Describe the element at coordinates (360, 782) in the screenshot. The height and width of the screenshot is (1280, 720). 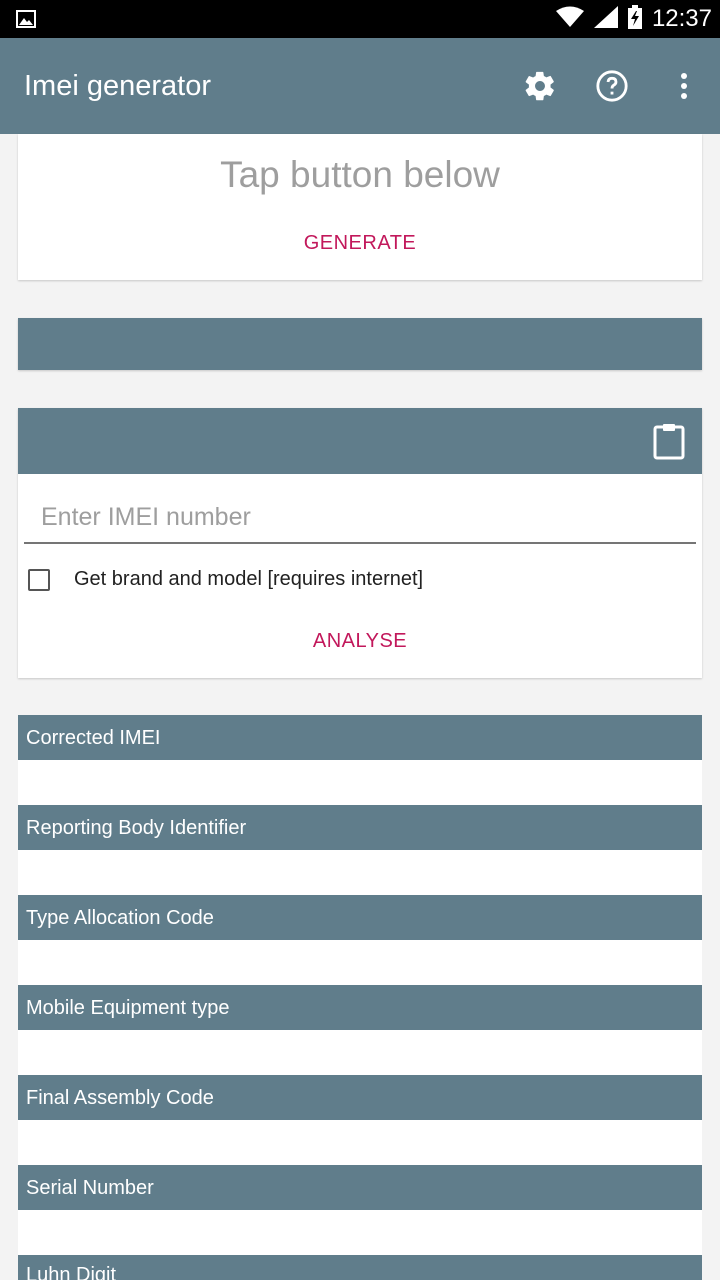
I see `field-value-corrected-imei` at that location.